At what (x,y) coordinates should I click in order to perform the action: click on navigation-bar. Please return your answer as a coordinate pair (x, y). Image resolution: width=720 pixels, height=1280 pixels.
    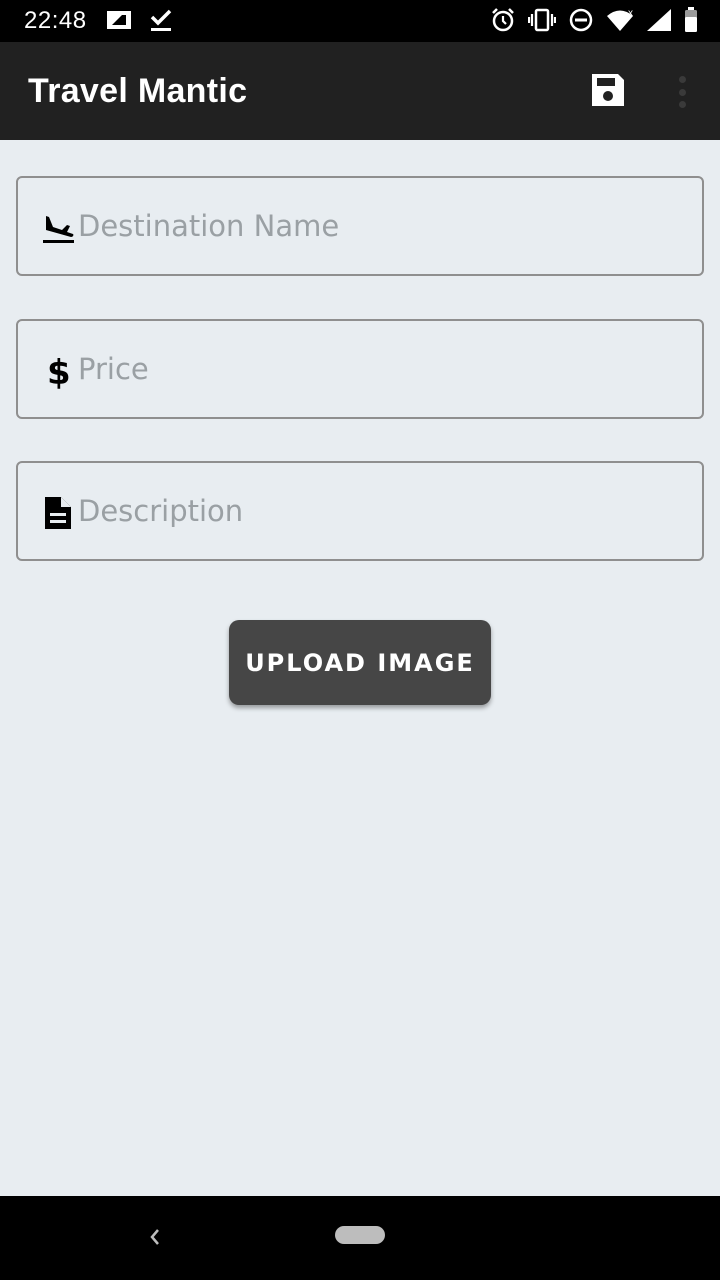
    Looking at the image, I should click on (360, 1238).